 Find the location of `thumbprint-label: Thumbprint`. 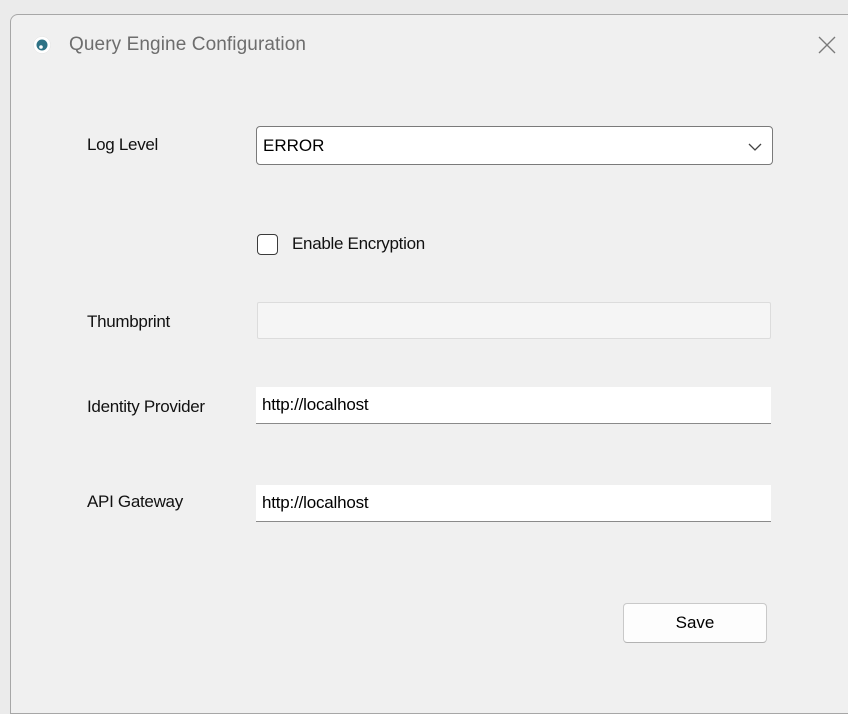

thumbprint-label: Thumbprint is located at coordinates (128, 321).